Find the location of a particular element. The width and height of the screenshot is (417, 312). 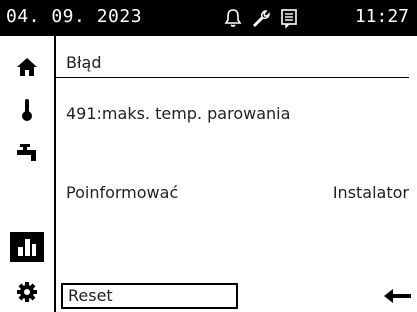

nav-item-heating is located at coordinates (27, 110).